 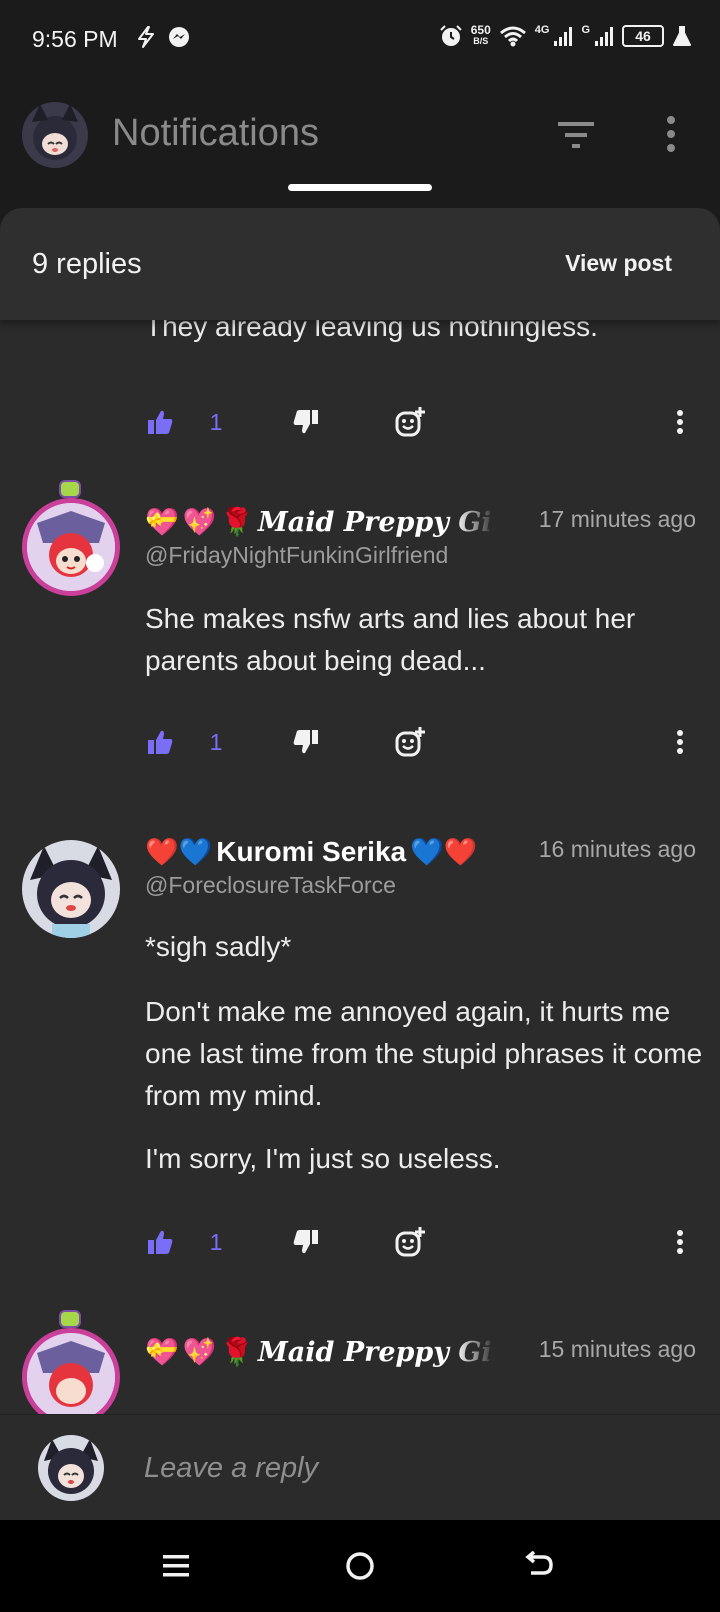 I want to click on comment-timestamp: 16 minutes ago, so click(x=617, y=849).